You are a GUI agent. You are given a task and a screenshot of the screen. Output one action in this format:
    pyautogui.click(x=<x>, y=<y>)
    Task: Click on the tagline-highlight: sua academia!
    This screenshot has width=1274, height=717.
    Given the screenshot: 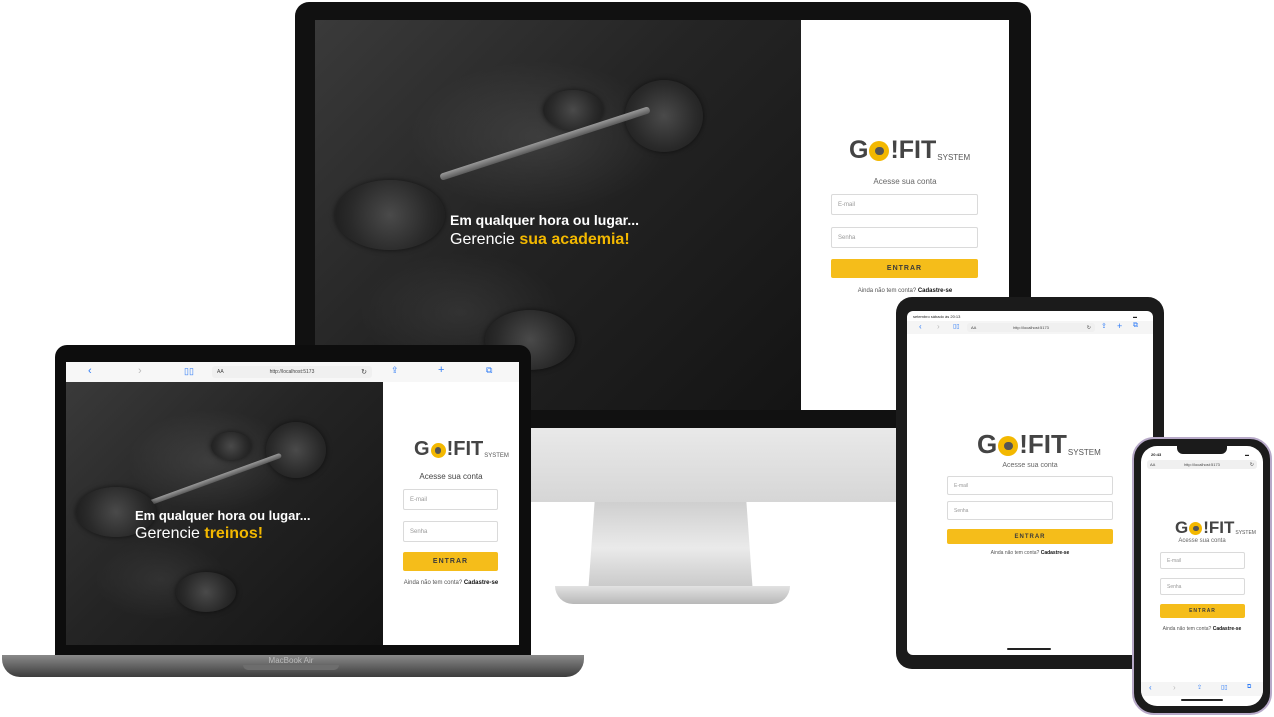 What is the action you would take?
    pyautogui.click(x=574, y=239)
    